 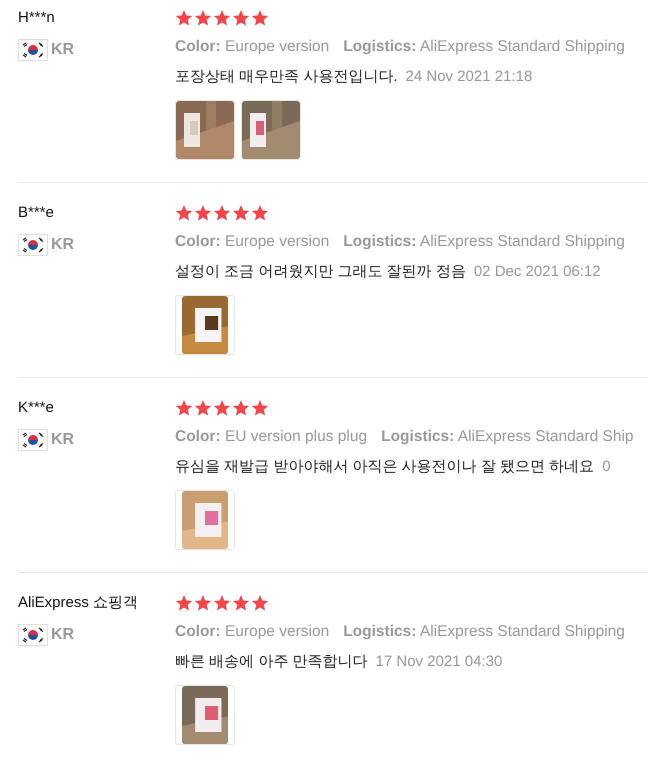 I want to click on review-date: 02 Dec 2021 06:12, so click(x=537, y=272).